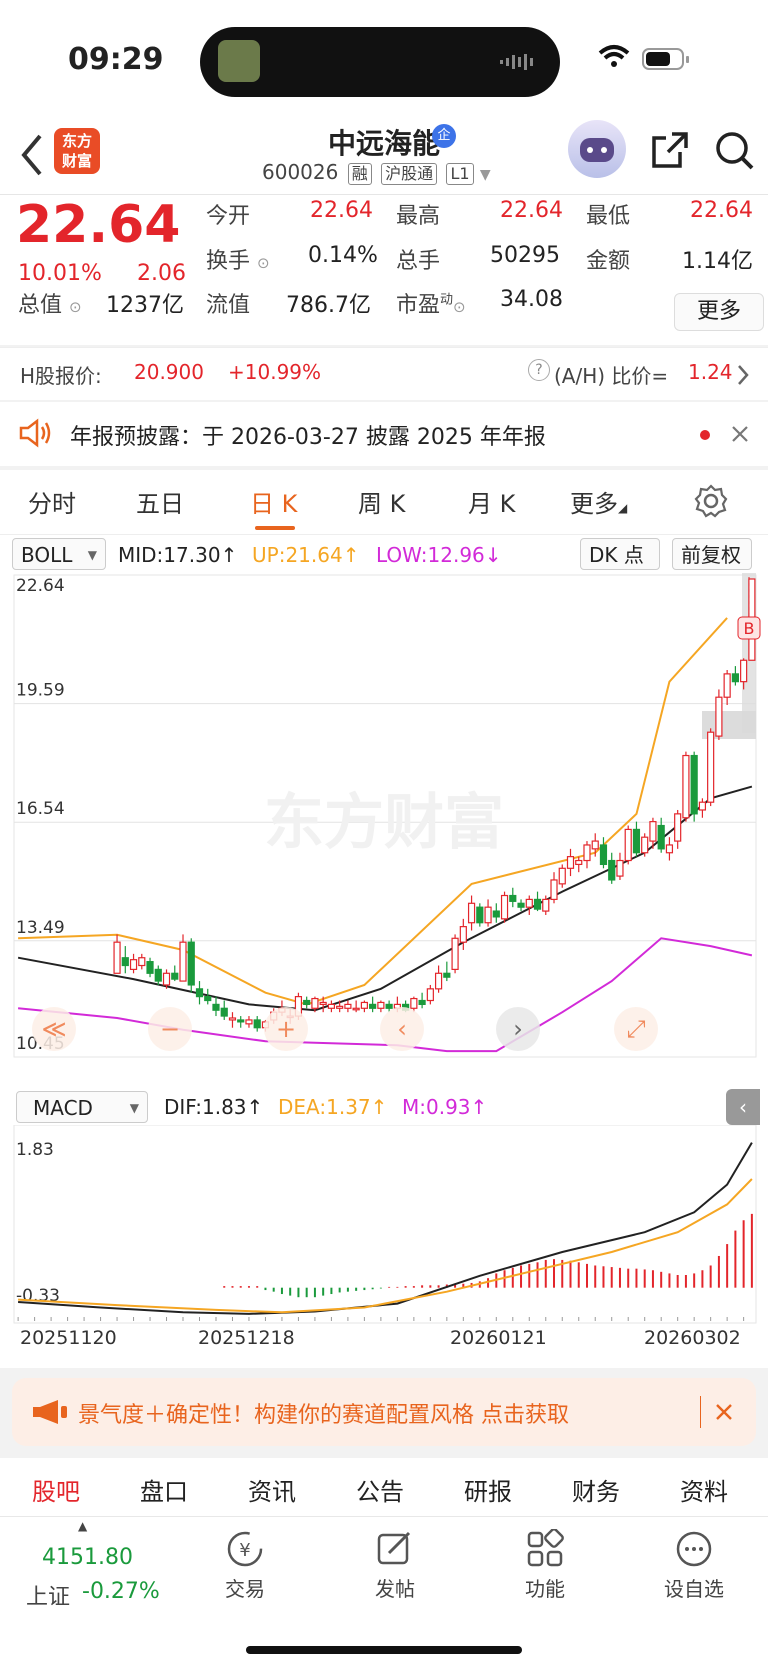 The image size is (768, 1671). What do you see at coordinates (439, 555) in the screenshot?
I see `boll-low-value: LOW:12.96↓` at bounding box center [439, 555].